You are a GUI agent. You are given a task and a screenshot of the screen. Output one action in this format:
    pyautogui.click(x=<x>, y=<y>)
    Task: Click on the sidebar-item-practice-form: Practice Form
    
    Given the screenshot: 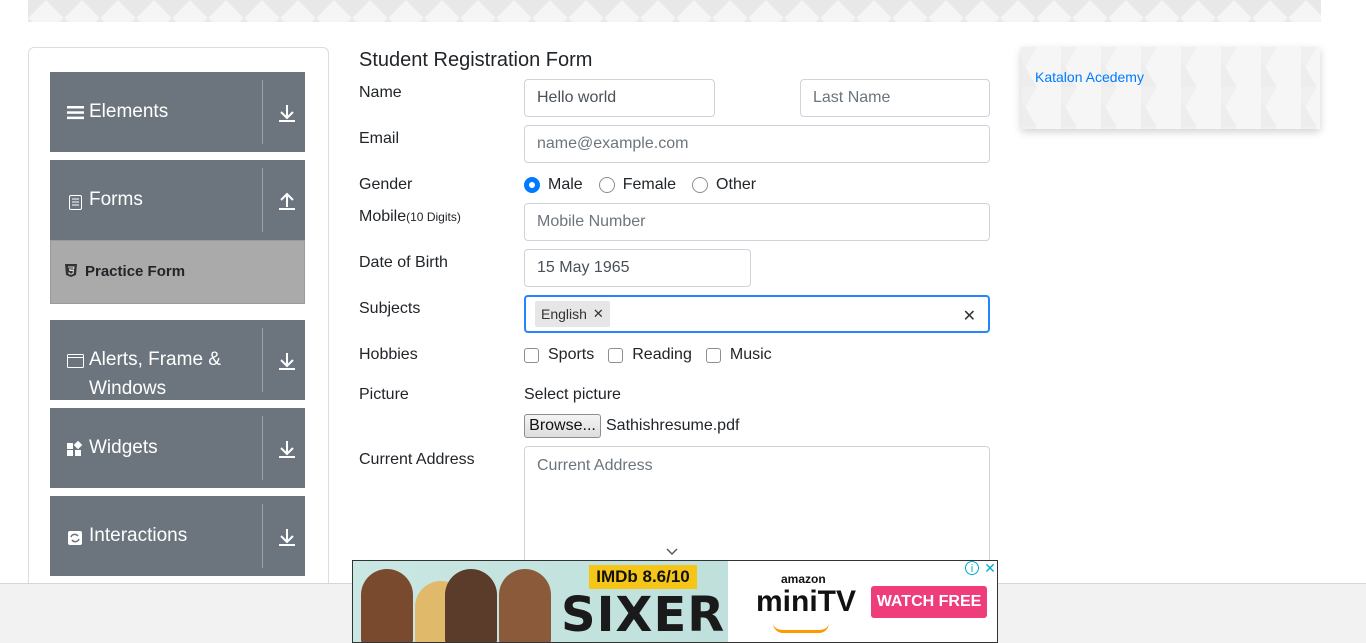 What is the action you would take?
    pyautogui.click(x=177, y=272)
    